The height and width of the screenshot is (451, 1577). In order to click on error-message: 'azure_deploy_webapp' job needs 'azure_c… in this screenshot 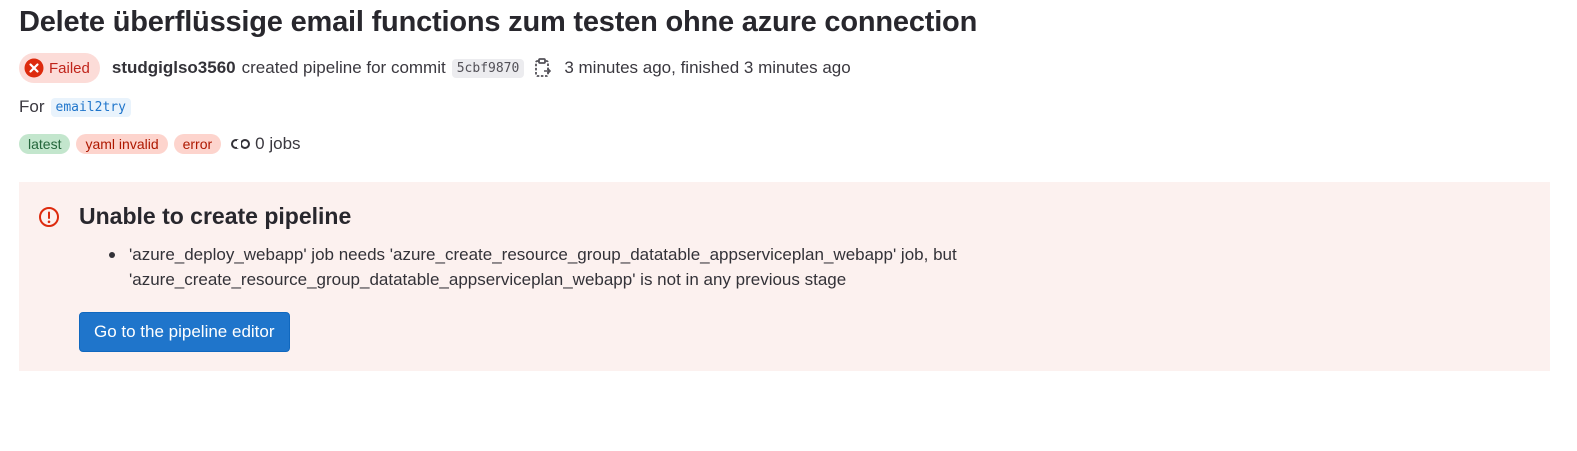, I will do `click(609, 267)`.